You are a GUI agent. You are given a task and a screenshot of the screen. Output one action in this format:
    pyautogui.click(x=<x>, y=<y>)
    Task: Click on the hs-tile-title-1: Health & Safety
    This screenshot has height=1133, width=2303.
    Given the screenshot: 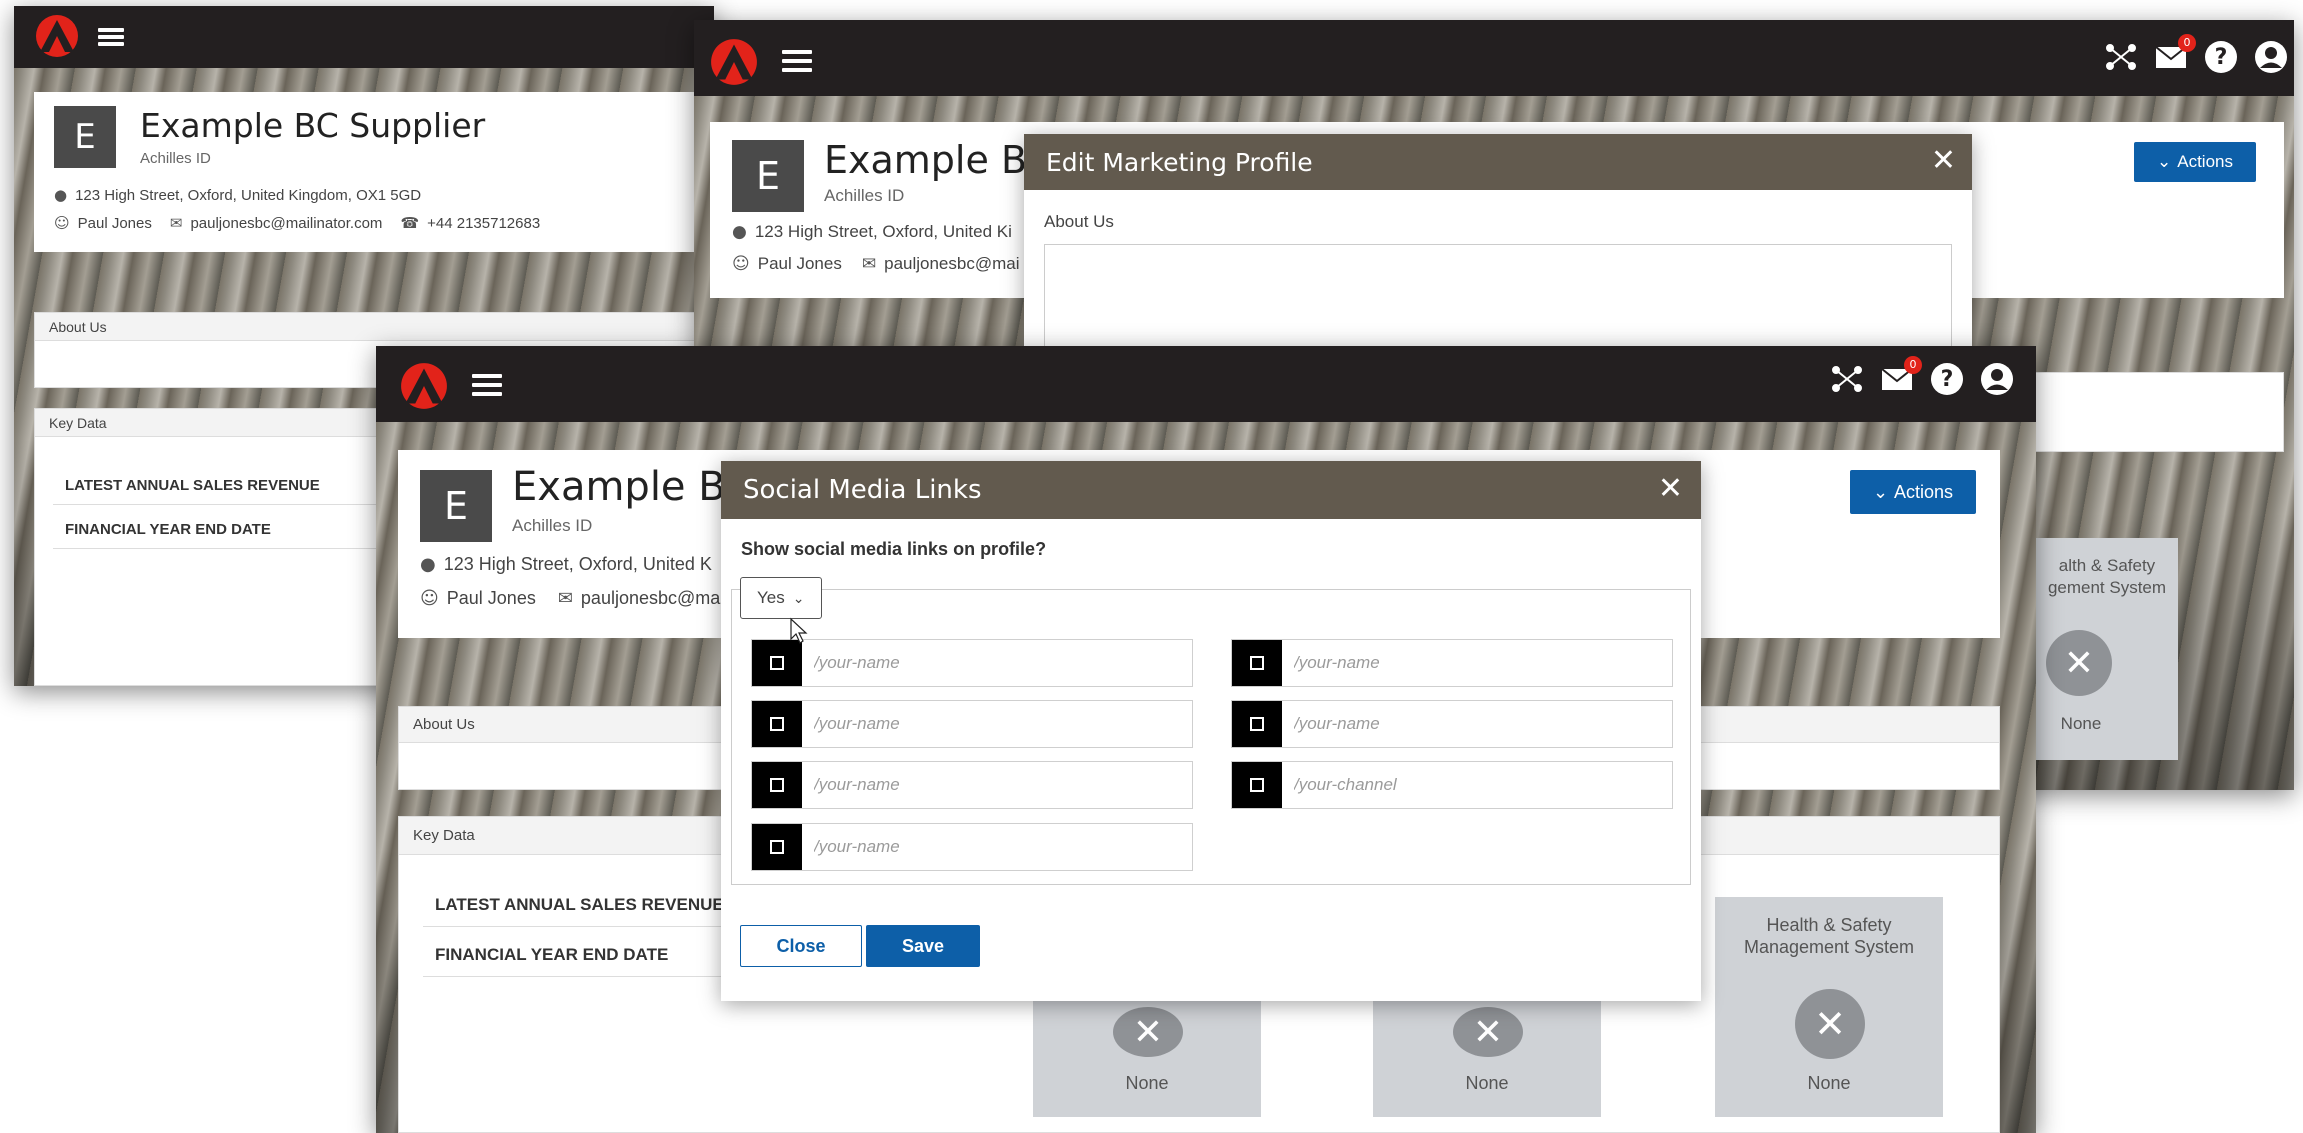 What is the action you would take?
    pyautogui.click(x=1829, y=925)
    